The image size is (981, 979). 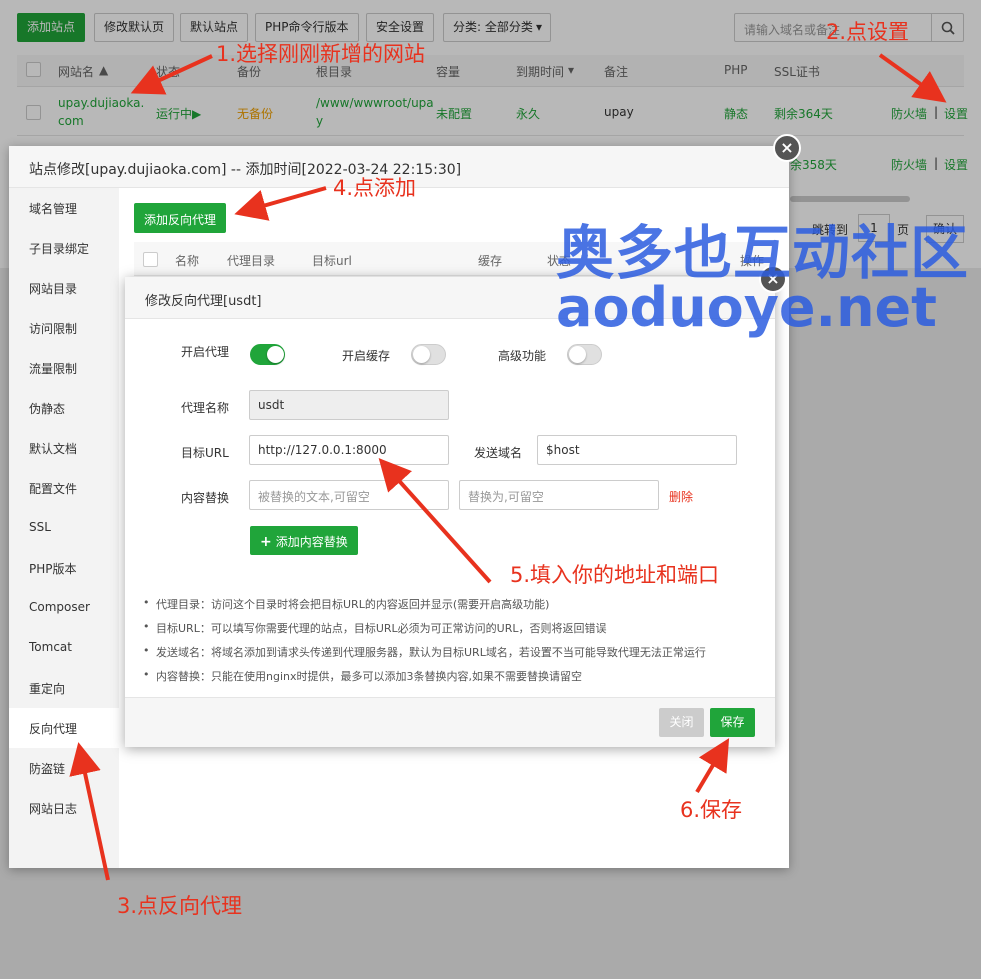 What do you see at coordinates (435, 521) in the screenshot?
I see `arrow-step5` at bounding box center [435, 521].